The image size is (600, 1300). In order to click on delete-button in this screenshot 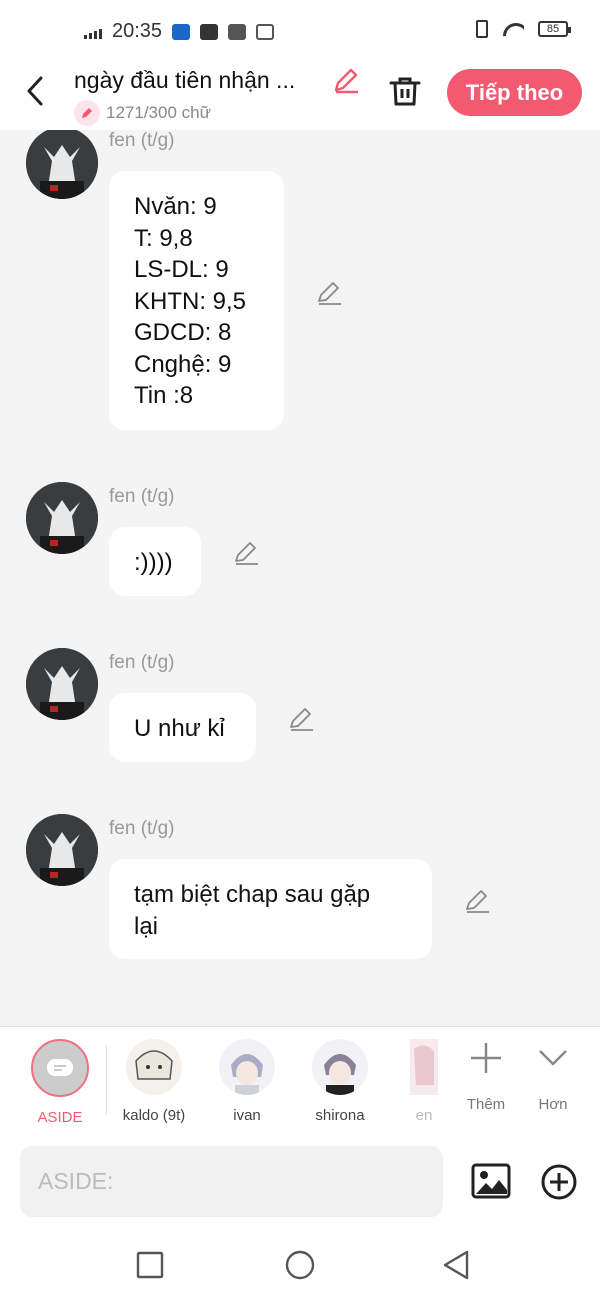, I will do `click(405, 91)`.